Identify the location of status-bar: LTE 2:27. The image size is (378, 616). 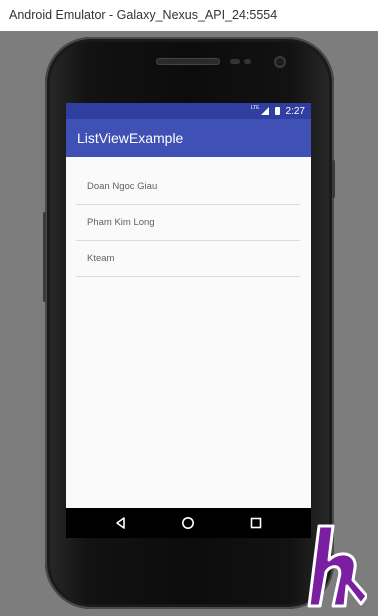
(188, 111).